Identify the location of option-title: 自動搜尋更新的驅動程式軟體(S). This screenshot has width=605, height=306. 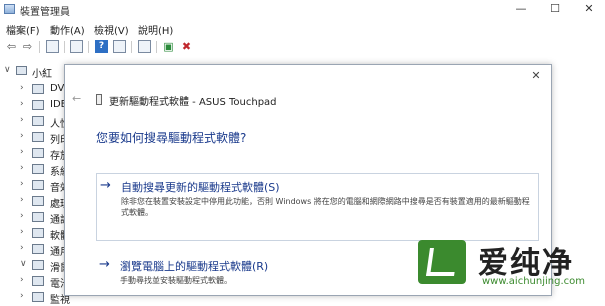
(200, 187).